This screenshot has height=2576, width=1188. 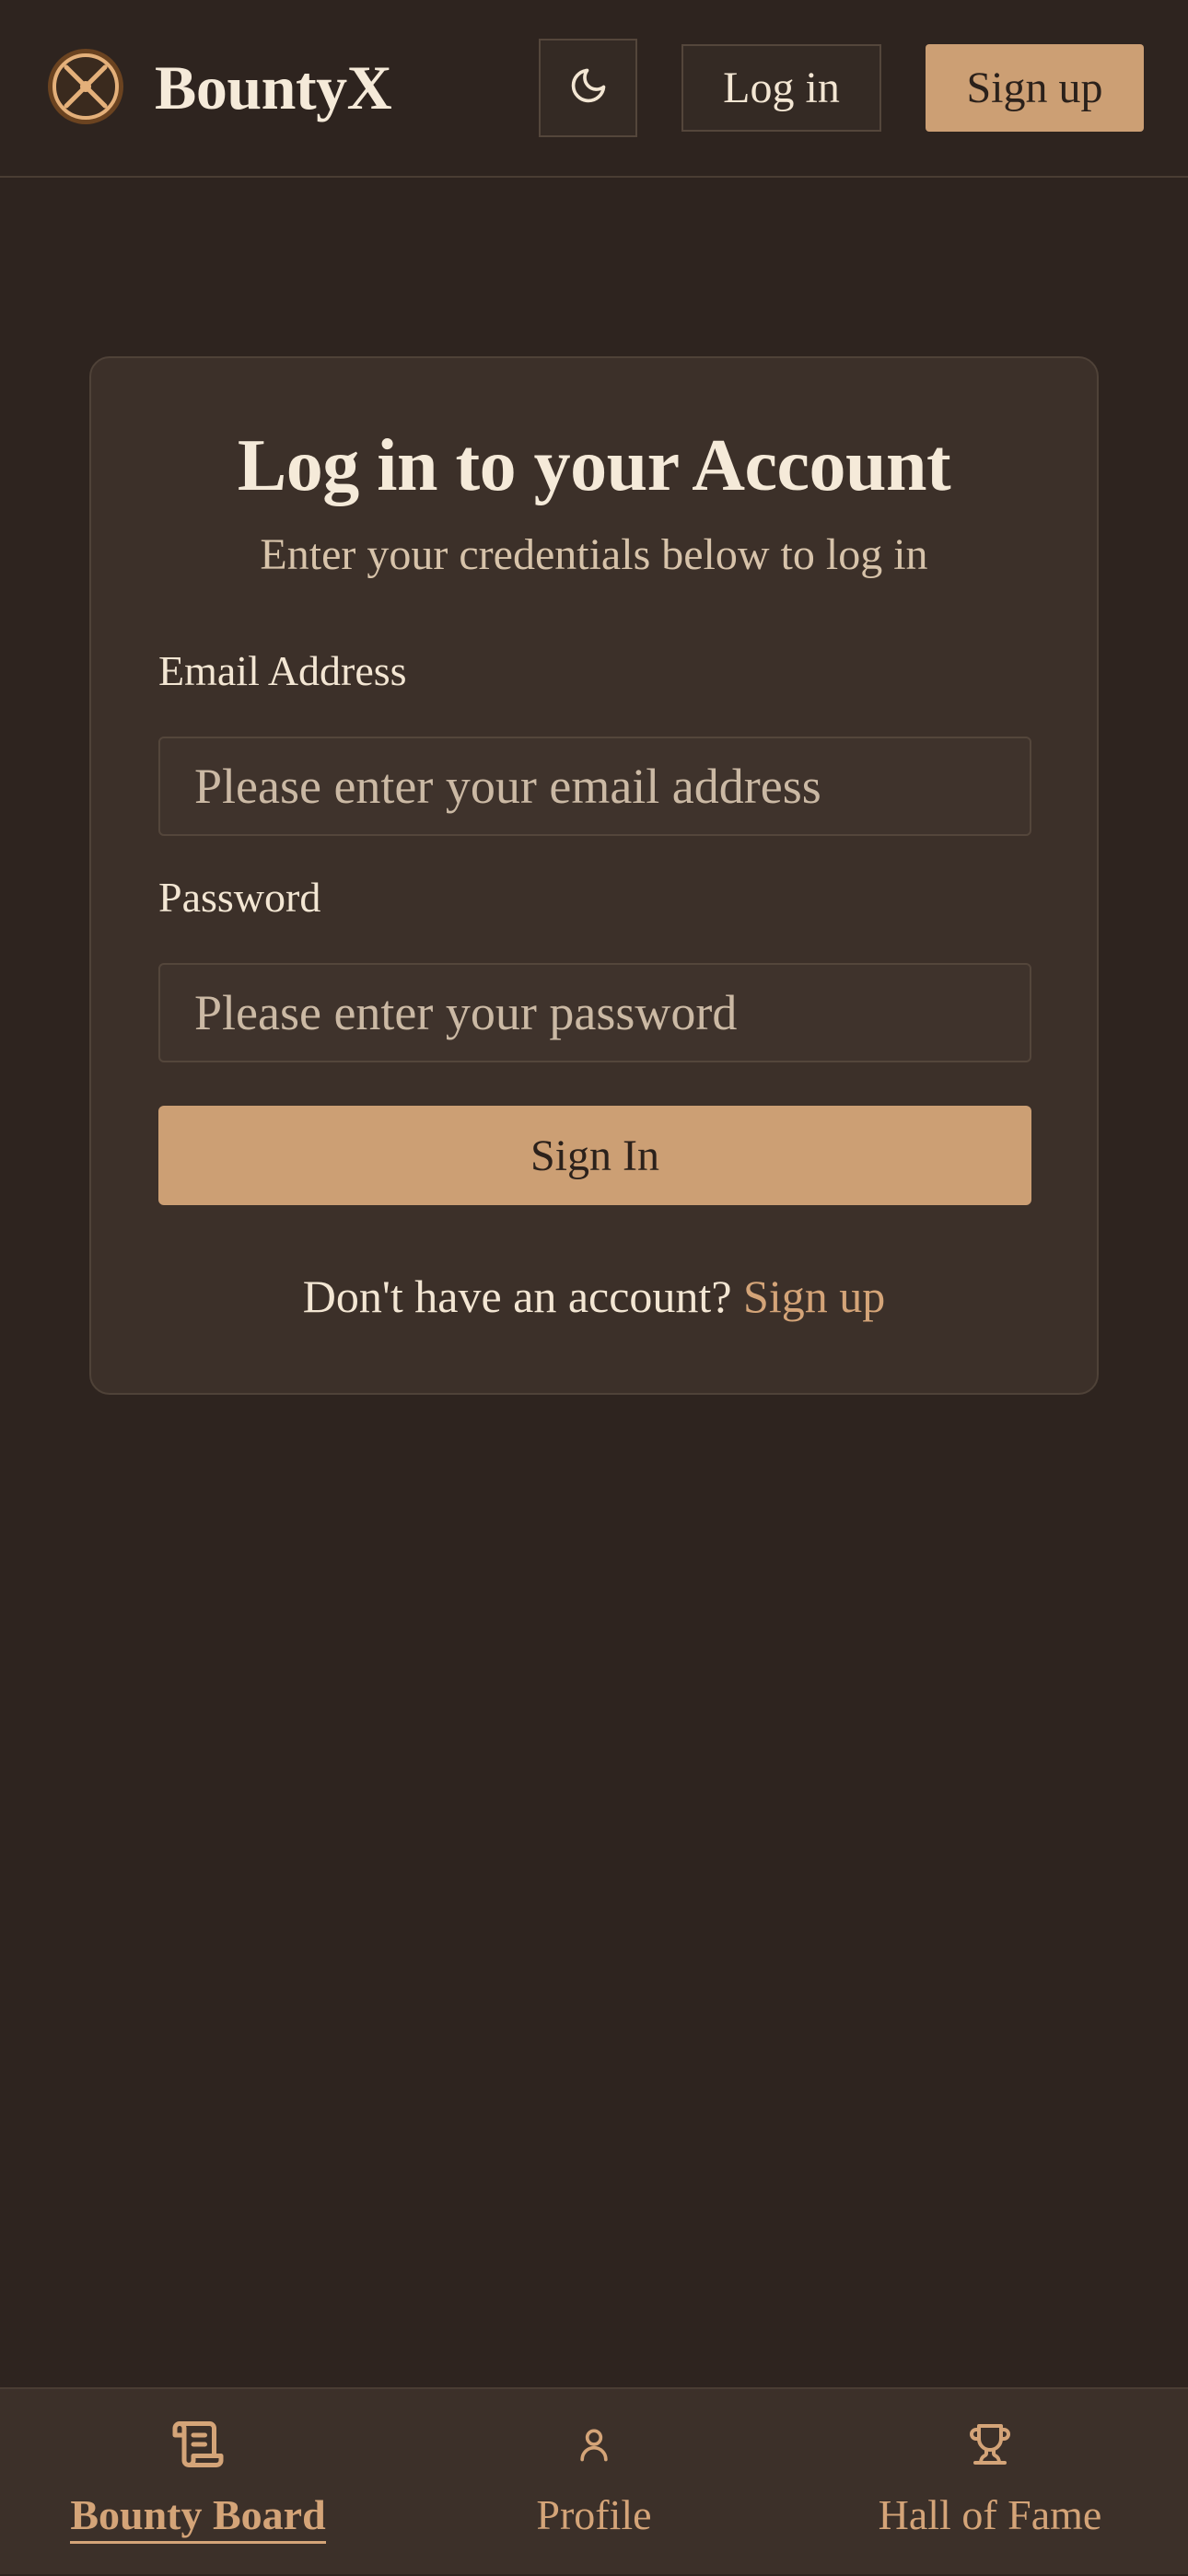 I want to click on nav-label-hall-of-fame: Hall of Fame, so click(x=990, y=2514).